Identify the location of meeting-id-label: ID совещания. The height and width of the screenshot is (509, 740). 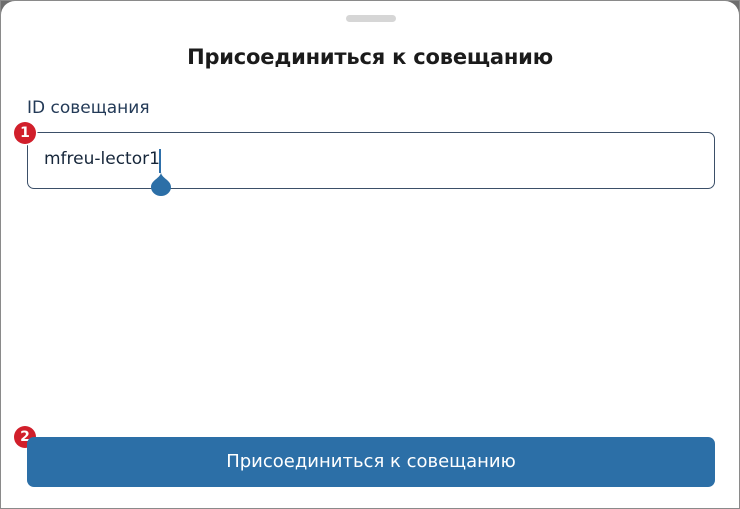
(88, 108).